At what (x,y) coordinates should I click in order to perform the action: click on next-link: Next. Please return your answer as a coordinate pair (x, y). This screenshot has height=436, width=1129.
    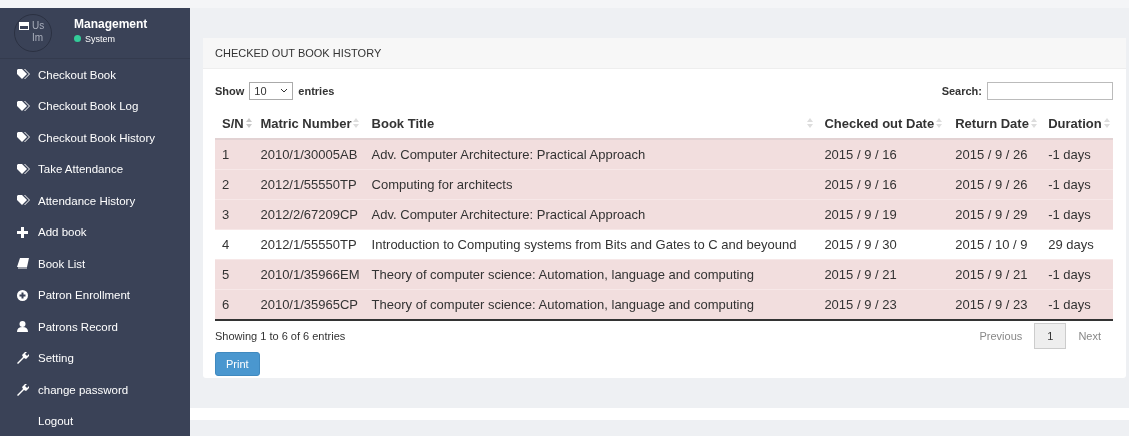
    Looking at the image, I should click on (1089, 336).